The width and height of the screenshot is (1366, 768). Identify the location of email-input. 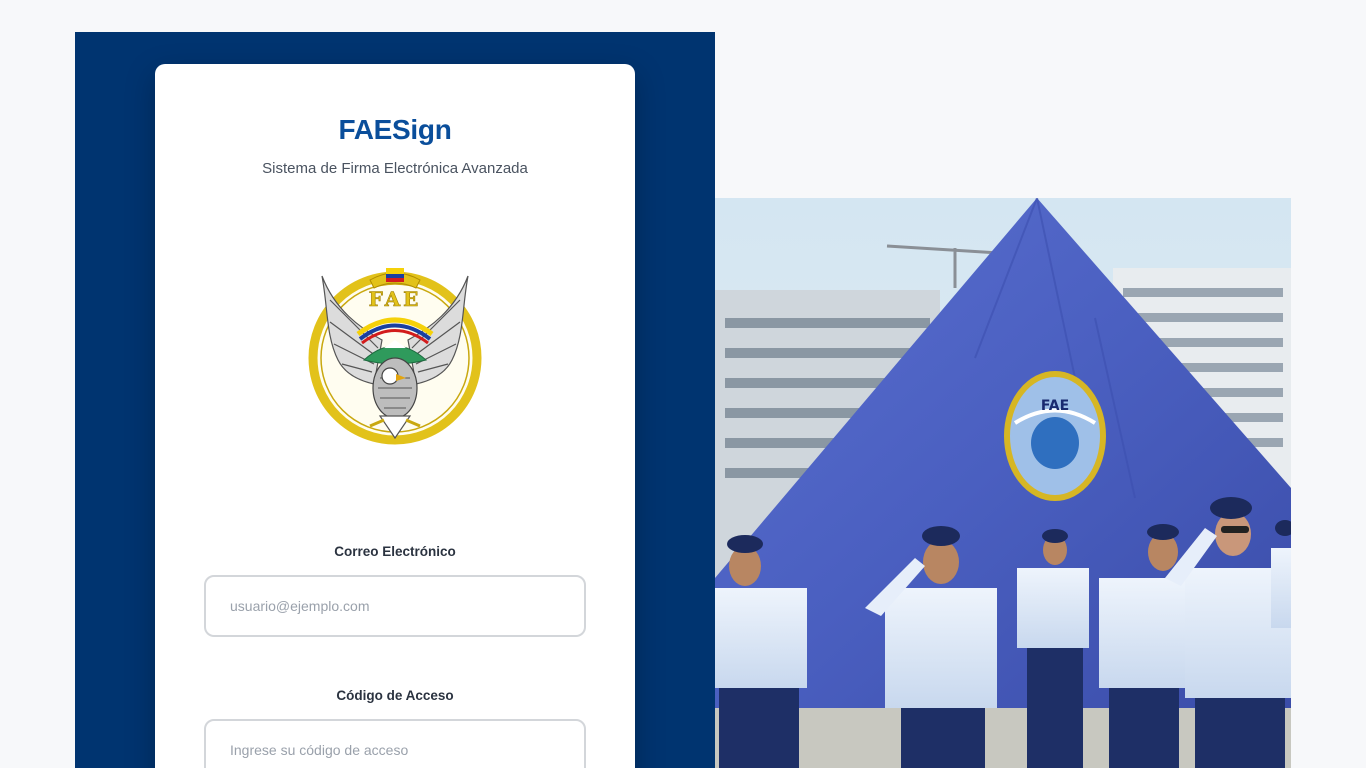
(395, 606).